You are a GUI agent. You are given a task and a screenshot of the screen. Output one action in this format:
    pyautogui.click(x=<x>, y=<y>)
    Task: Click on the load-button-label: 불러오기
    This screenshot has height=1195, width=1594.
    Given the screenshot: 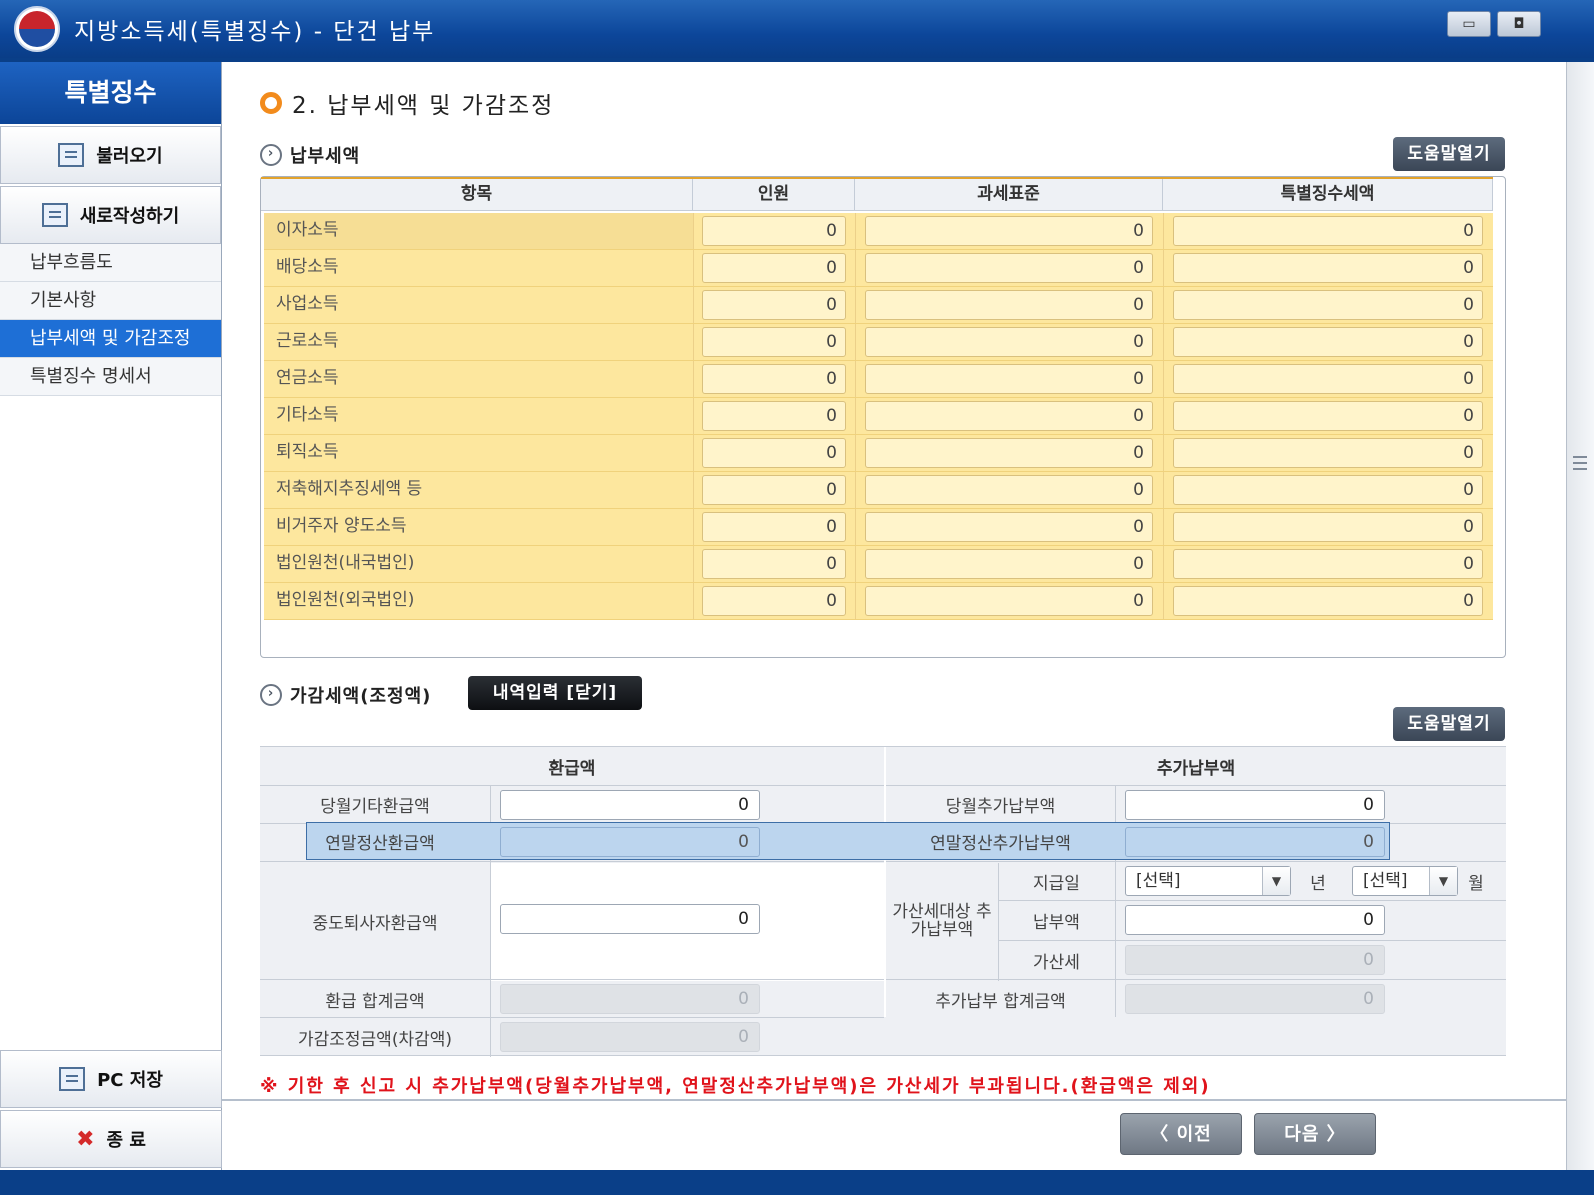 What is the action you would take?
    pyautogui.click(x=129, y=156)
    